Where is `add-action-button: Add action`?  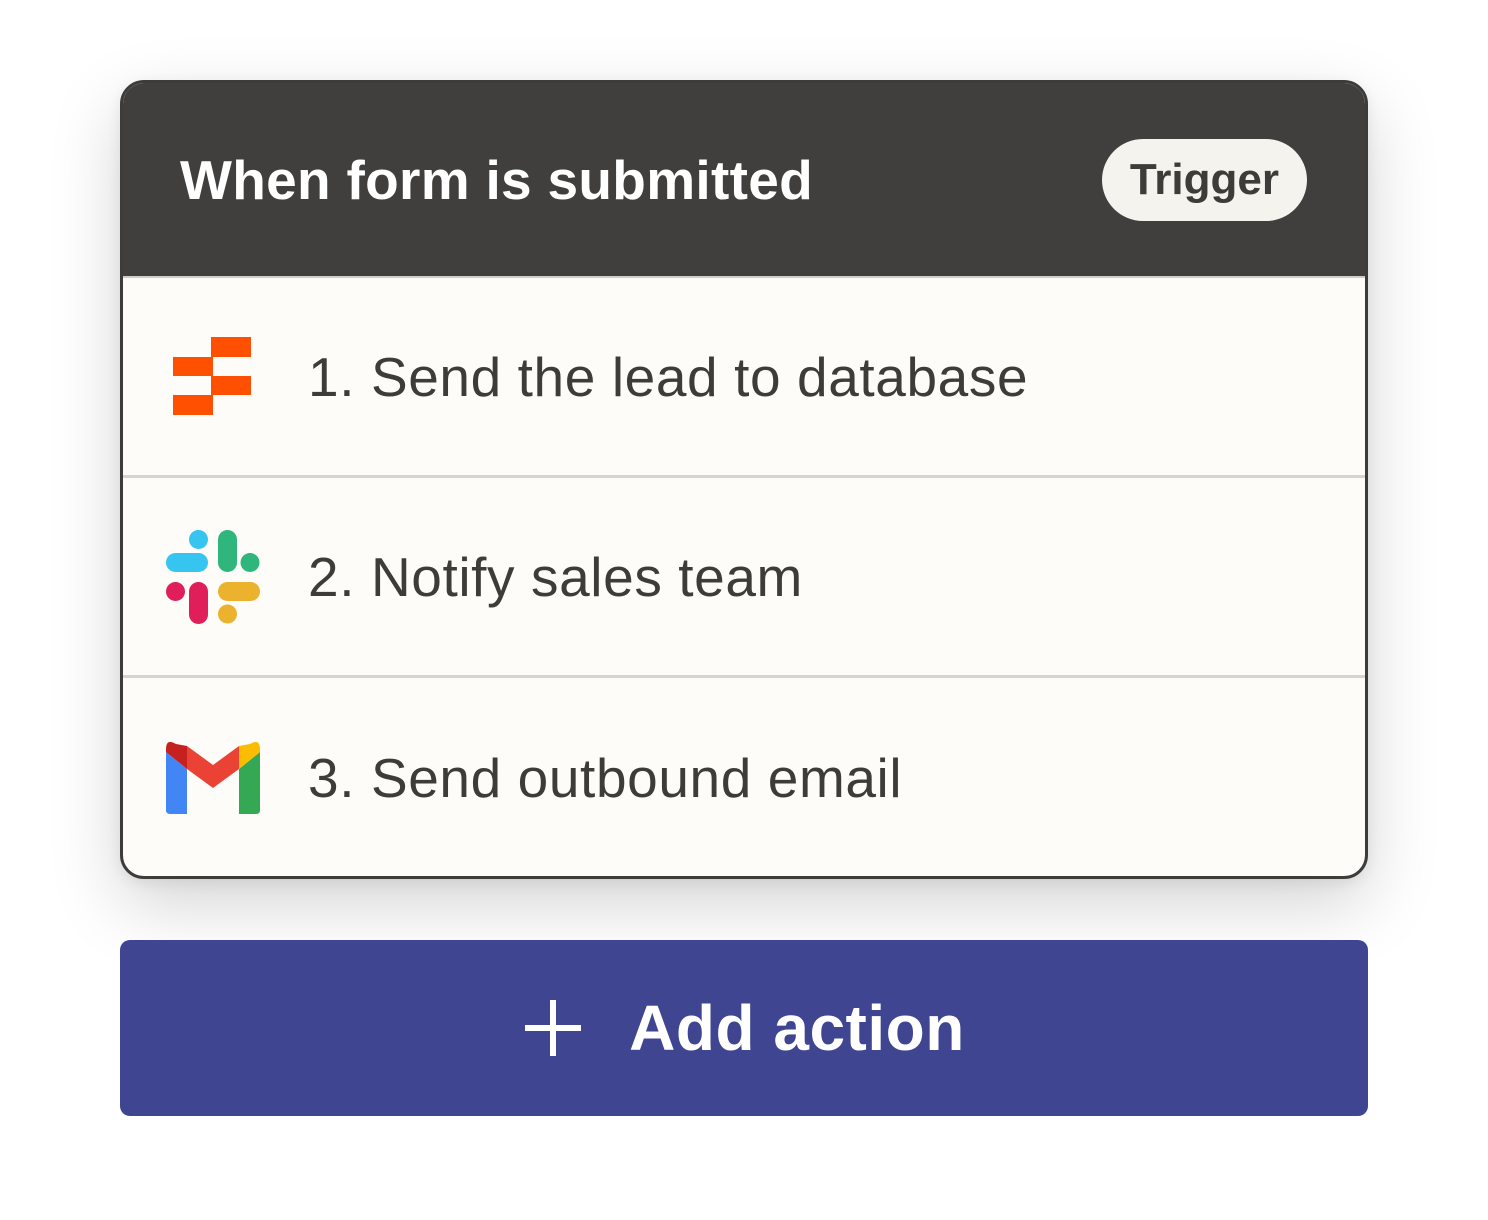
add-action-button: Add action is located at coordinates (744, 1028).